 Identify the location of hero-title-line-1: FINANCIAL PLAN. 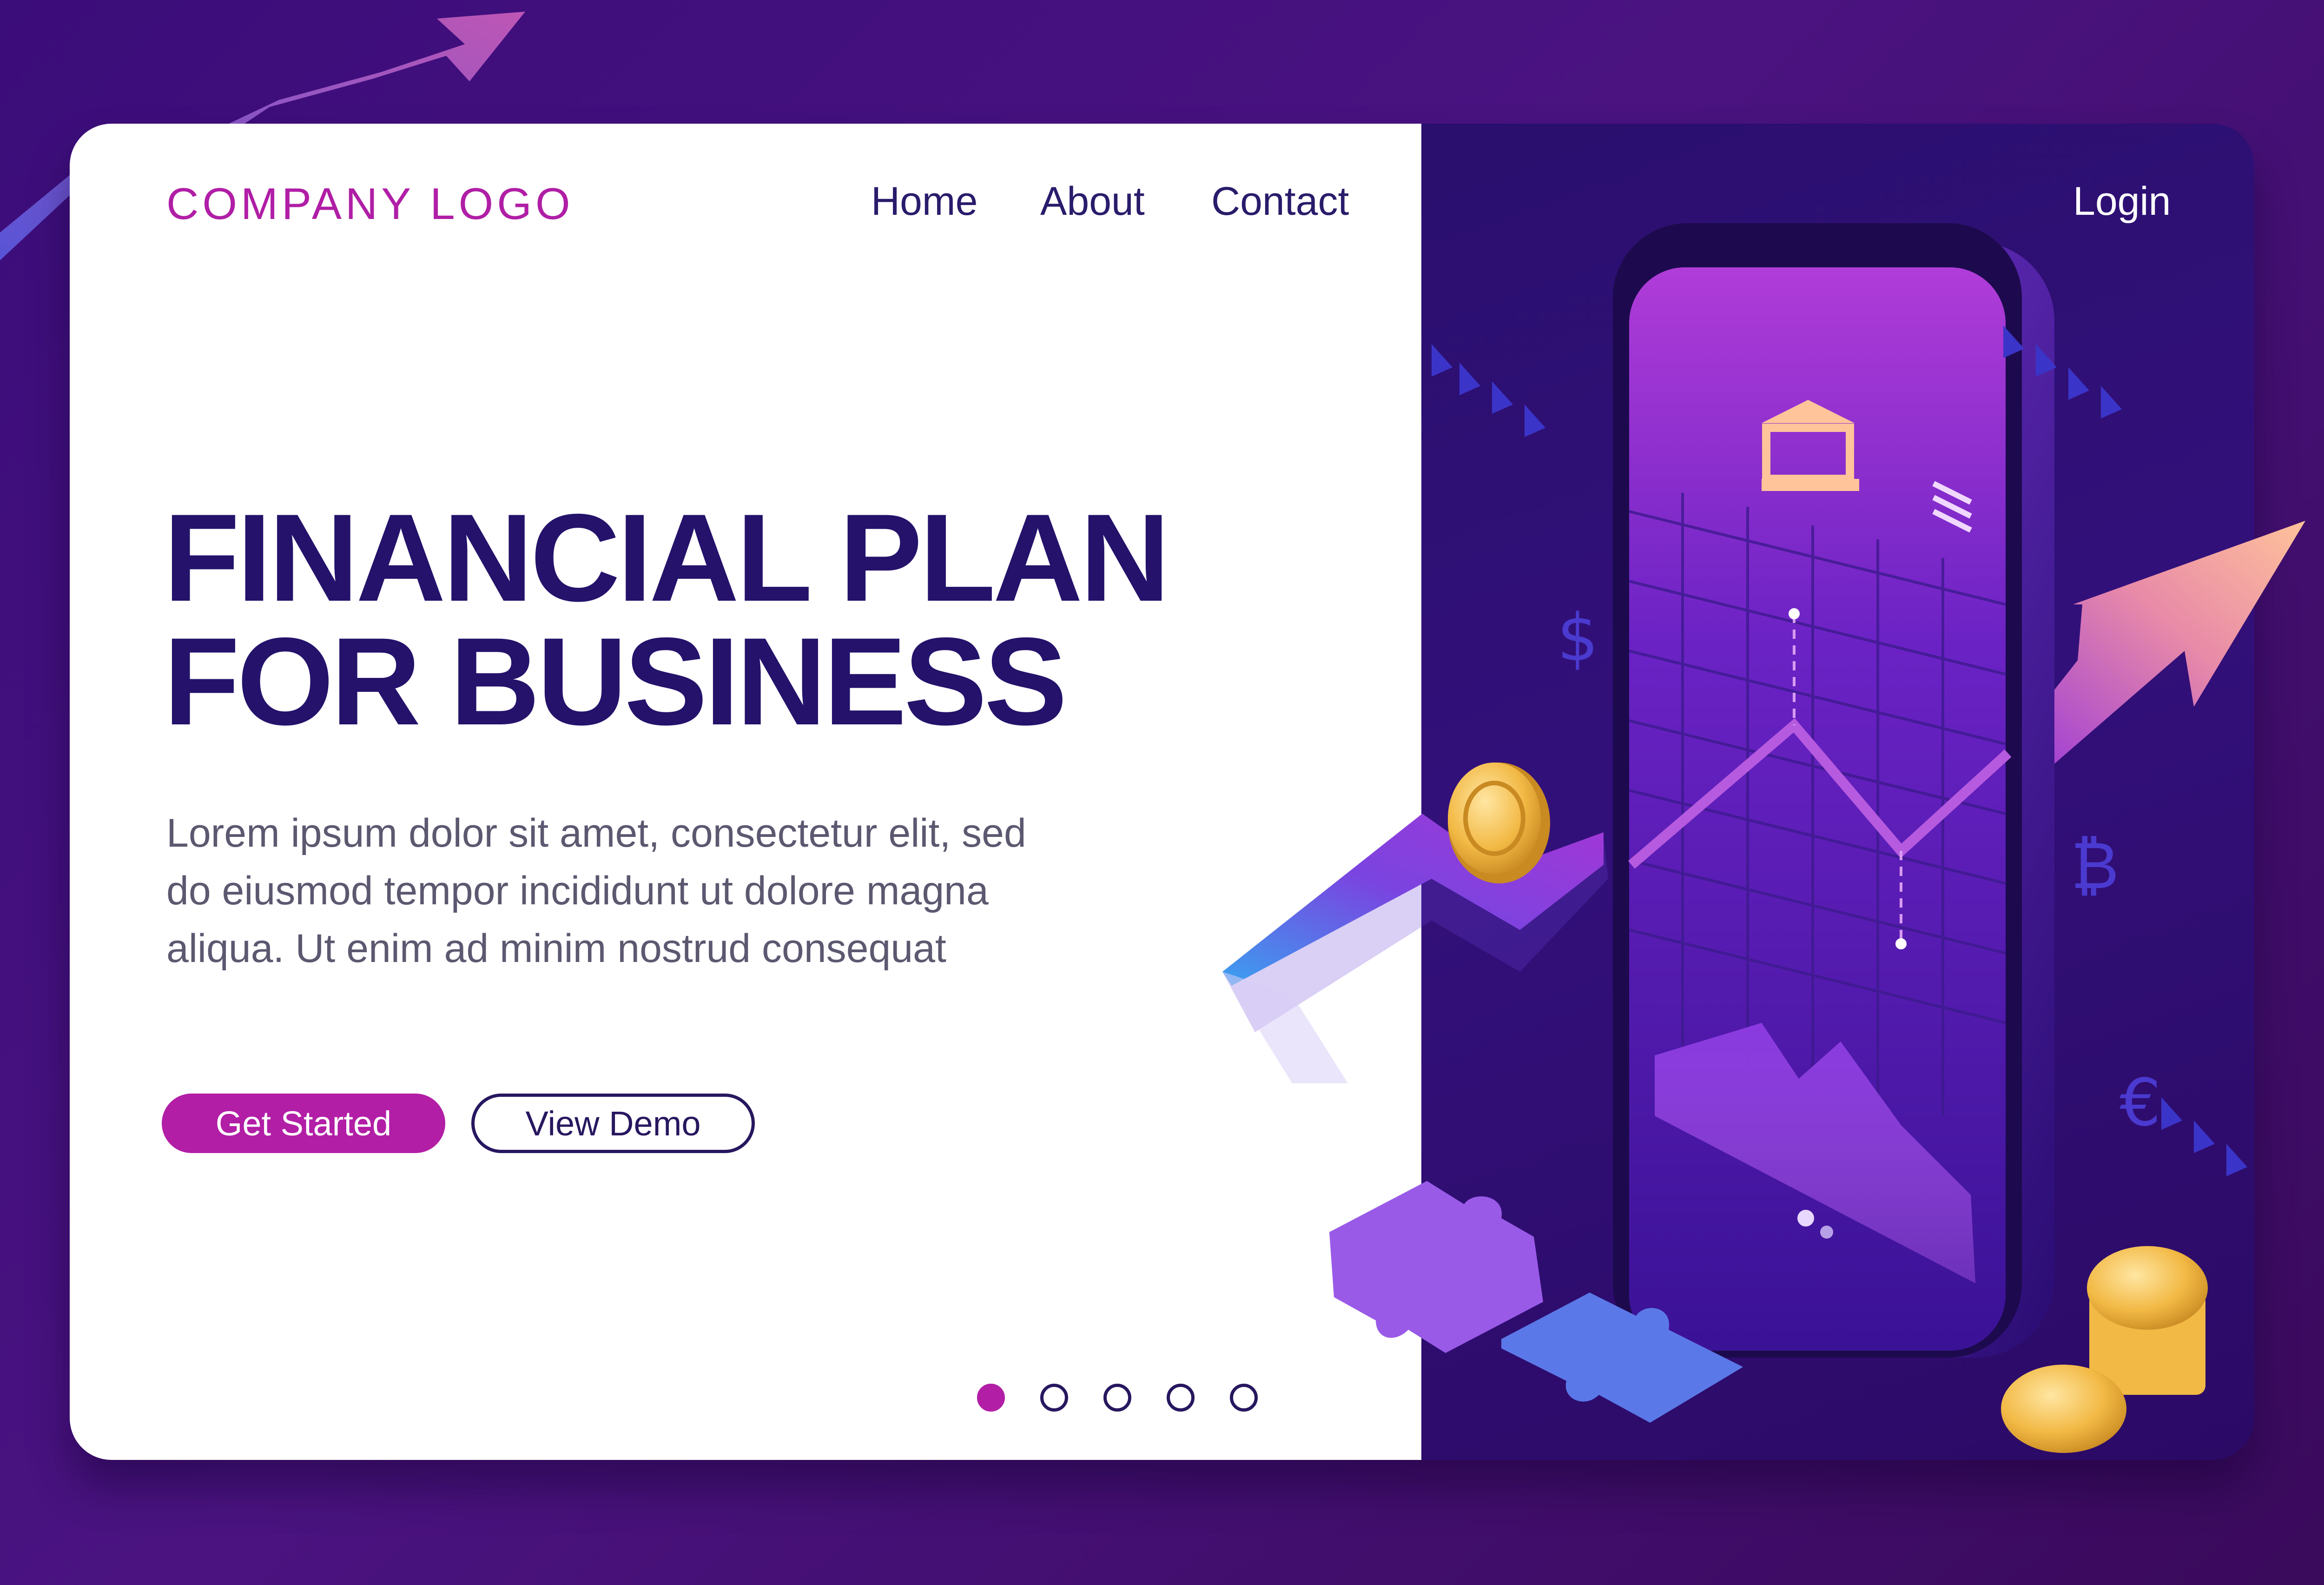
(667, 558).